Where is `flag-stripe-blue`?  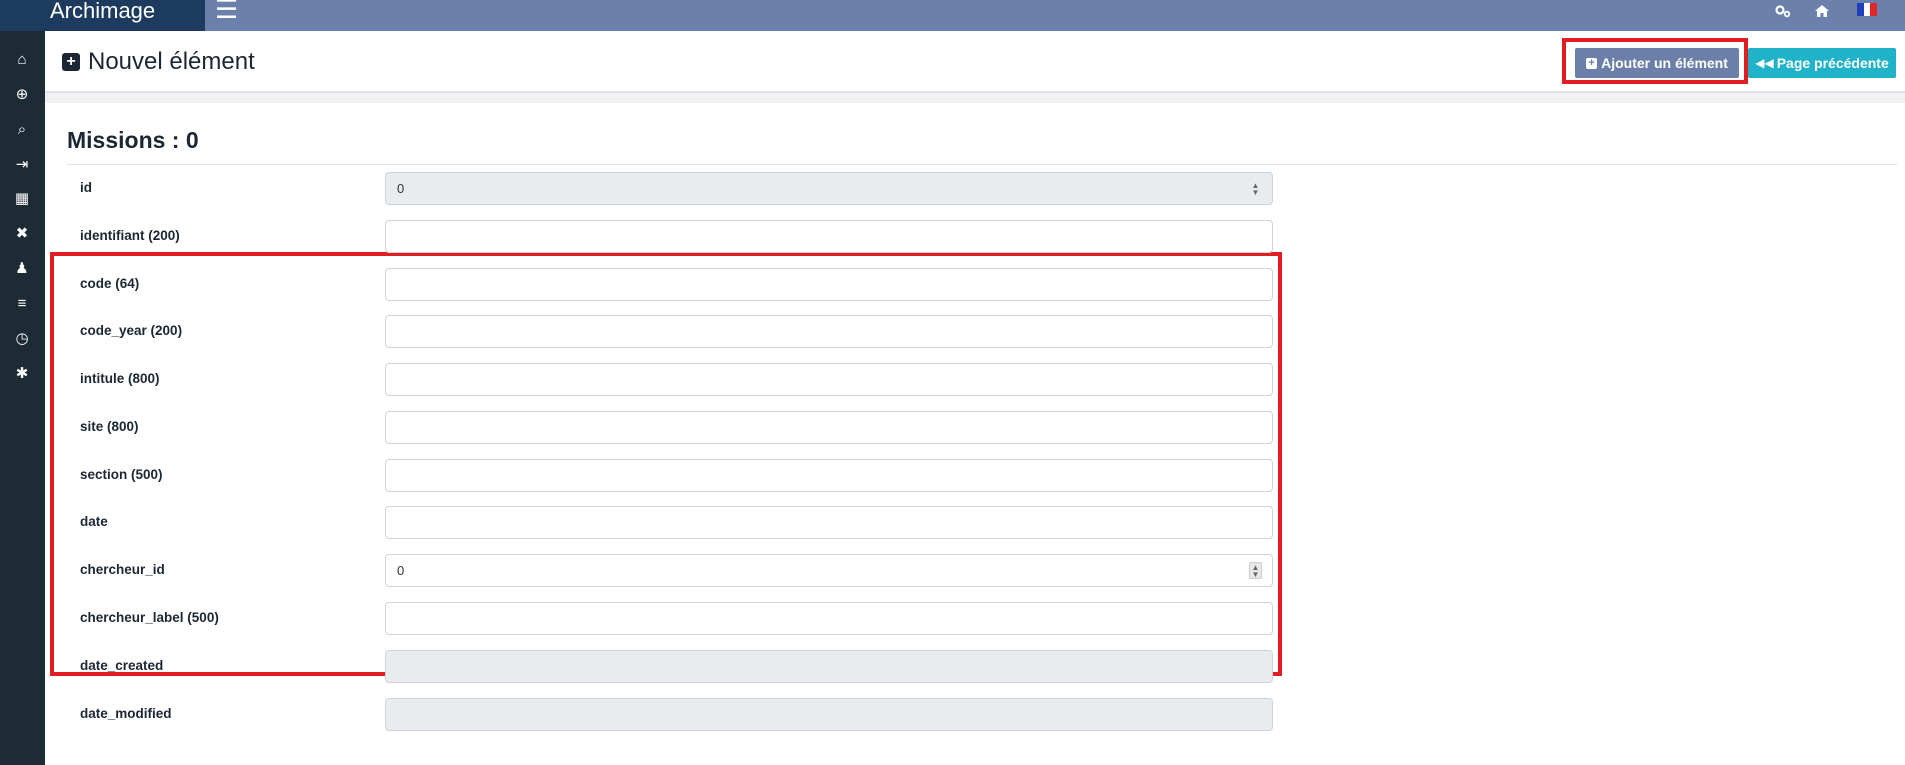 flag-stripe-blue is located at coordinates (1860, 9).